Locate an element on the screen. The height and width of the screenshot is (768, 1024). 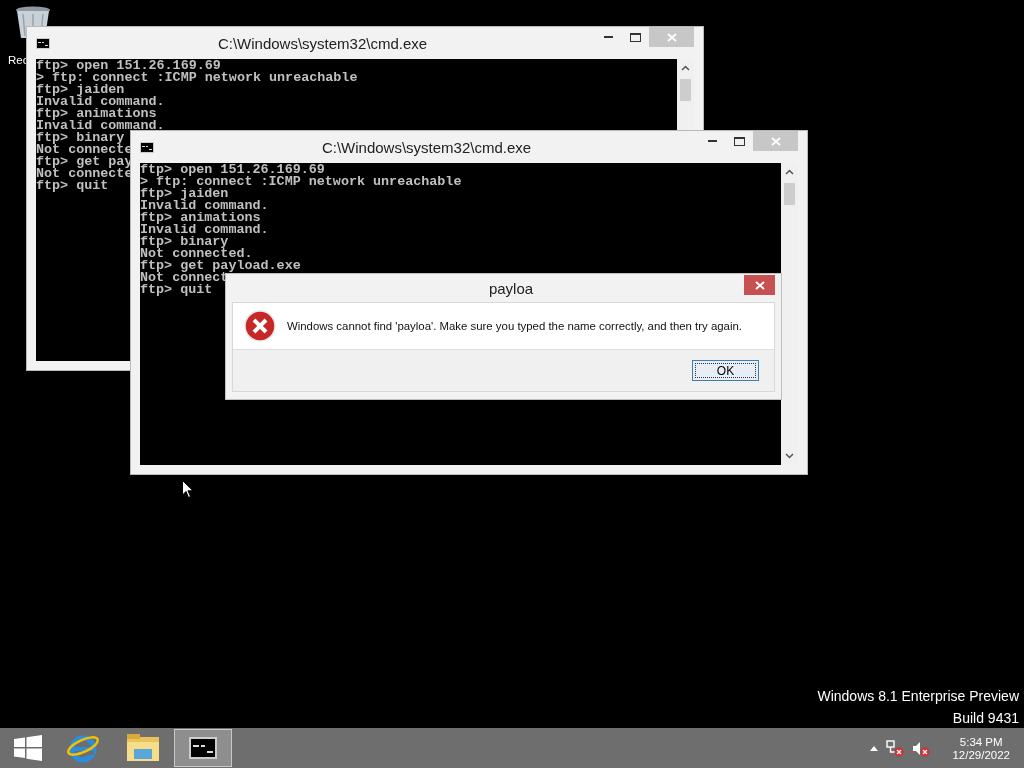
close-button is located at coordinates (759, 285).